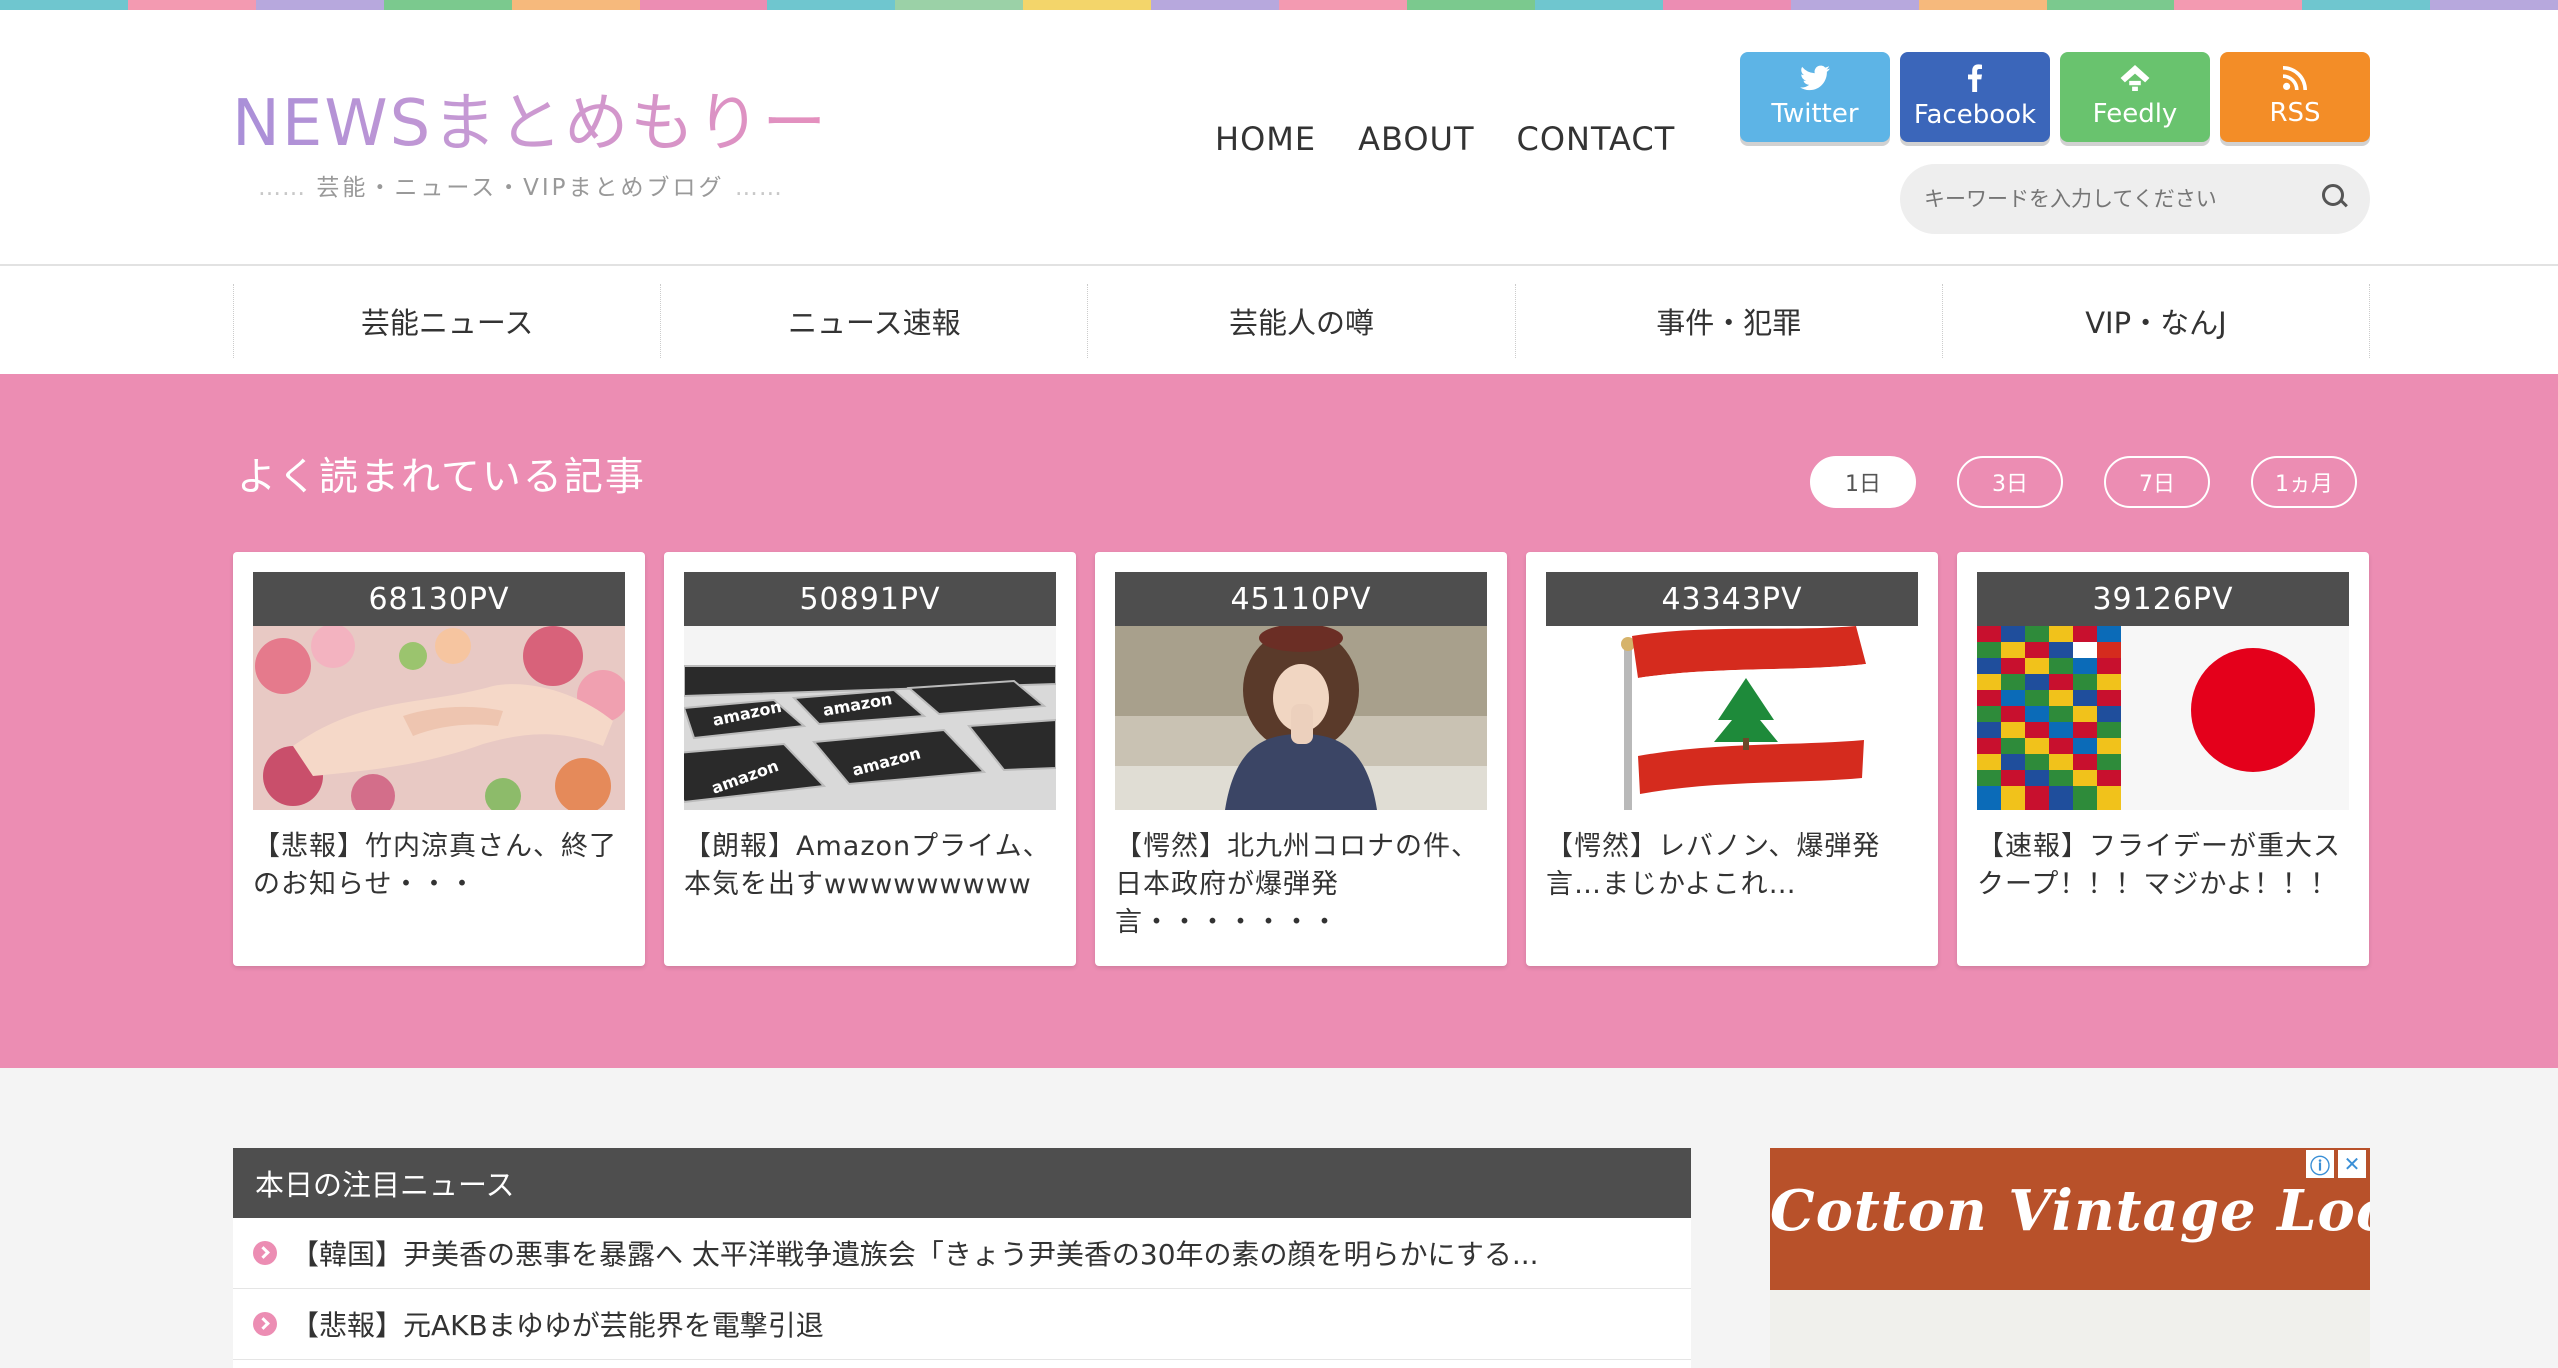  I want to click on top-color-stripe, so click(1279, 5).